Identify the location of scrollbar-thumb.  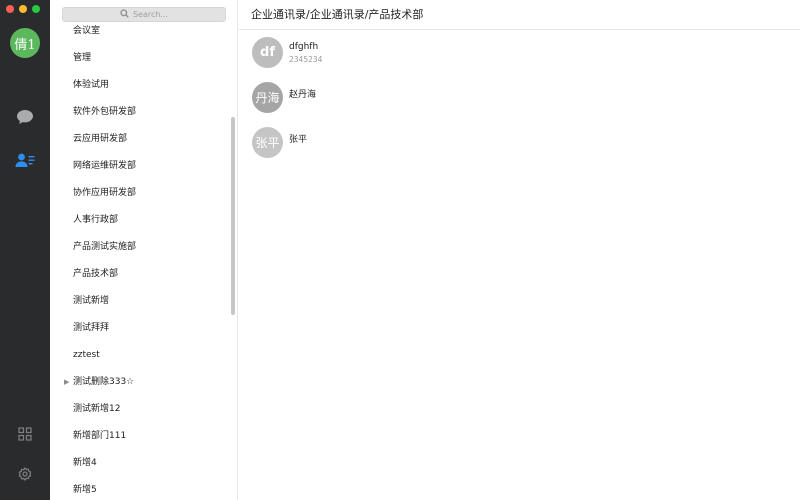
(233, 216).